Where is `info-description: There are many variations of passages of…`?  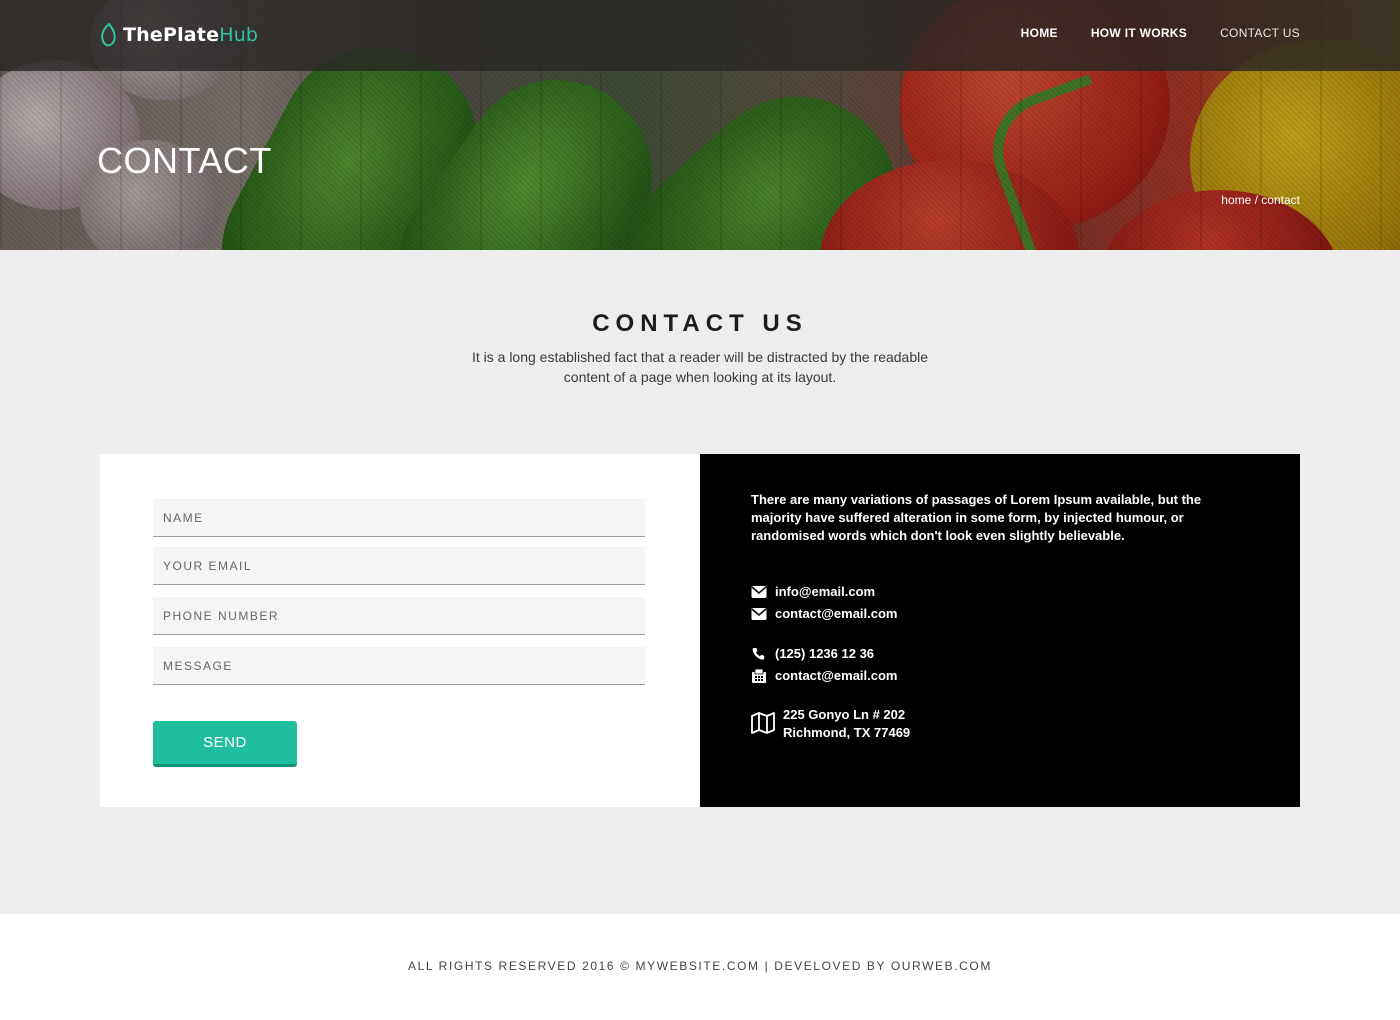
info-description: There are many variations of passages of… is located at coordinates (976, 517).